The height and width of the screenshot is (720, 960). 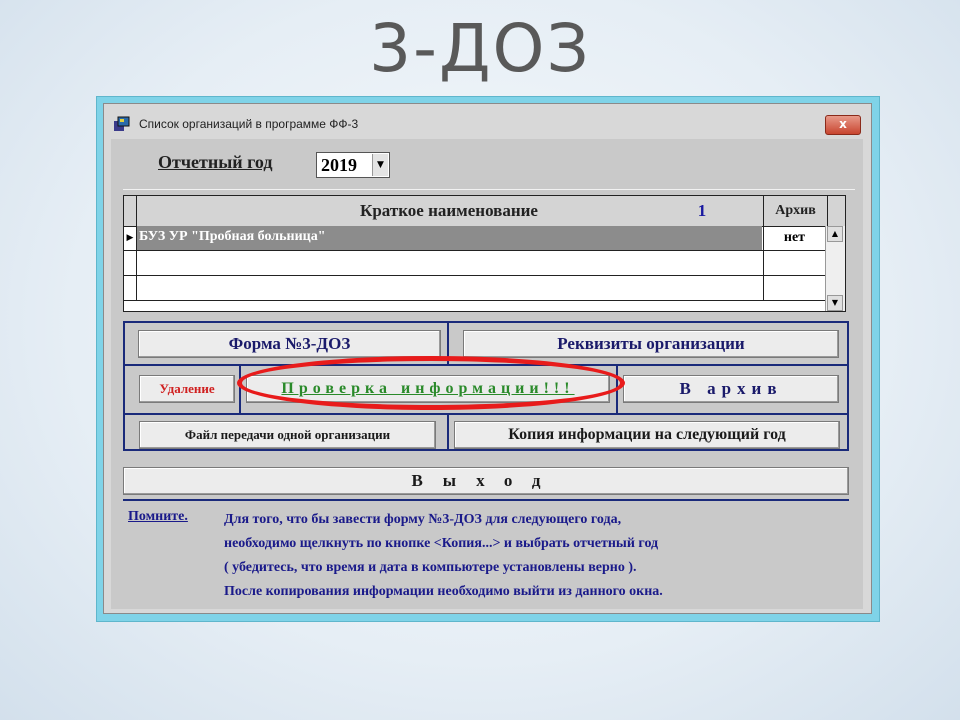 I want to click on file-transfer-button: Файл передачи одной организации, so click(x=287, y=435).